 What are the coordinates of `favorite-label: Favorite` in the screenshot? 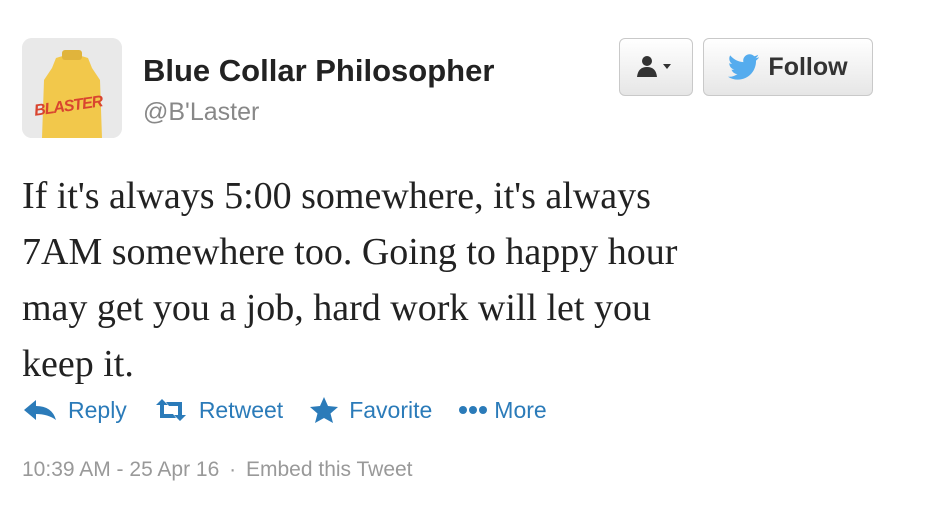 It's located at (391, 409).